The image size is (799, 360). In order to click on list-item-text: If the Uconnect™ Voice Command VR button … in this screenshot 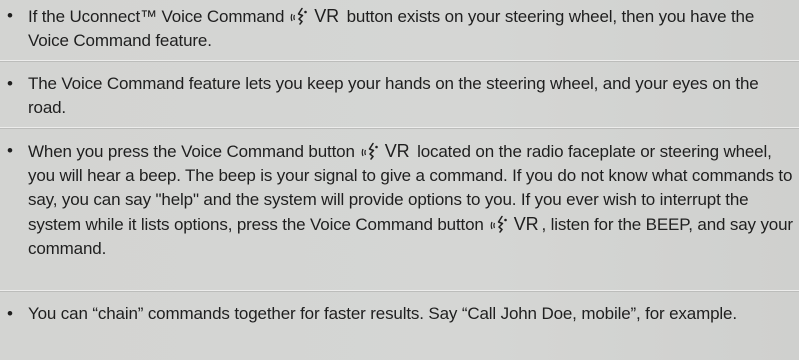, I will do `click(410, 28)`.